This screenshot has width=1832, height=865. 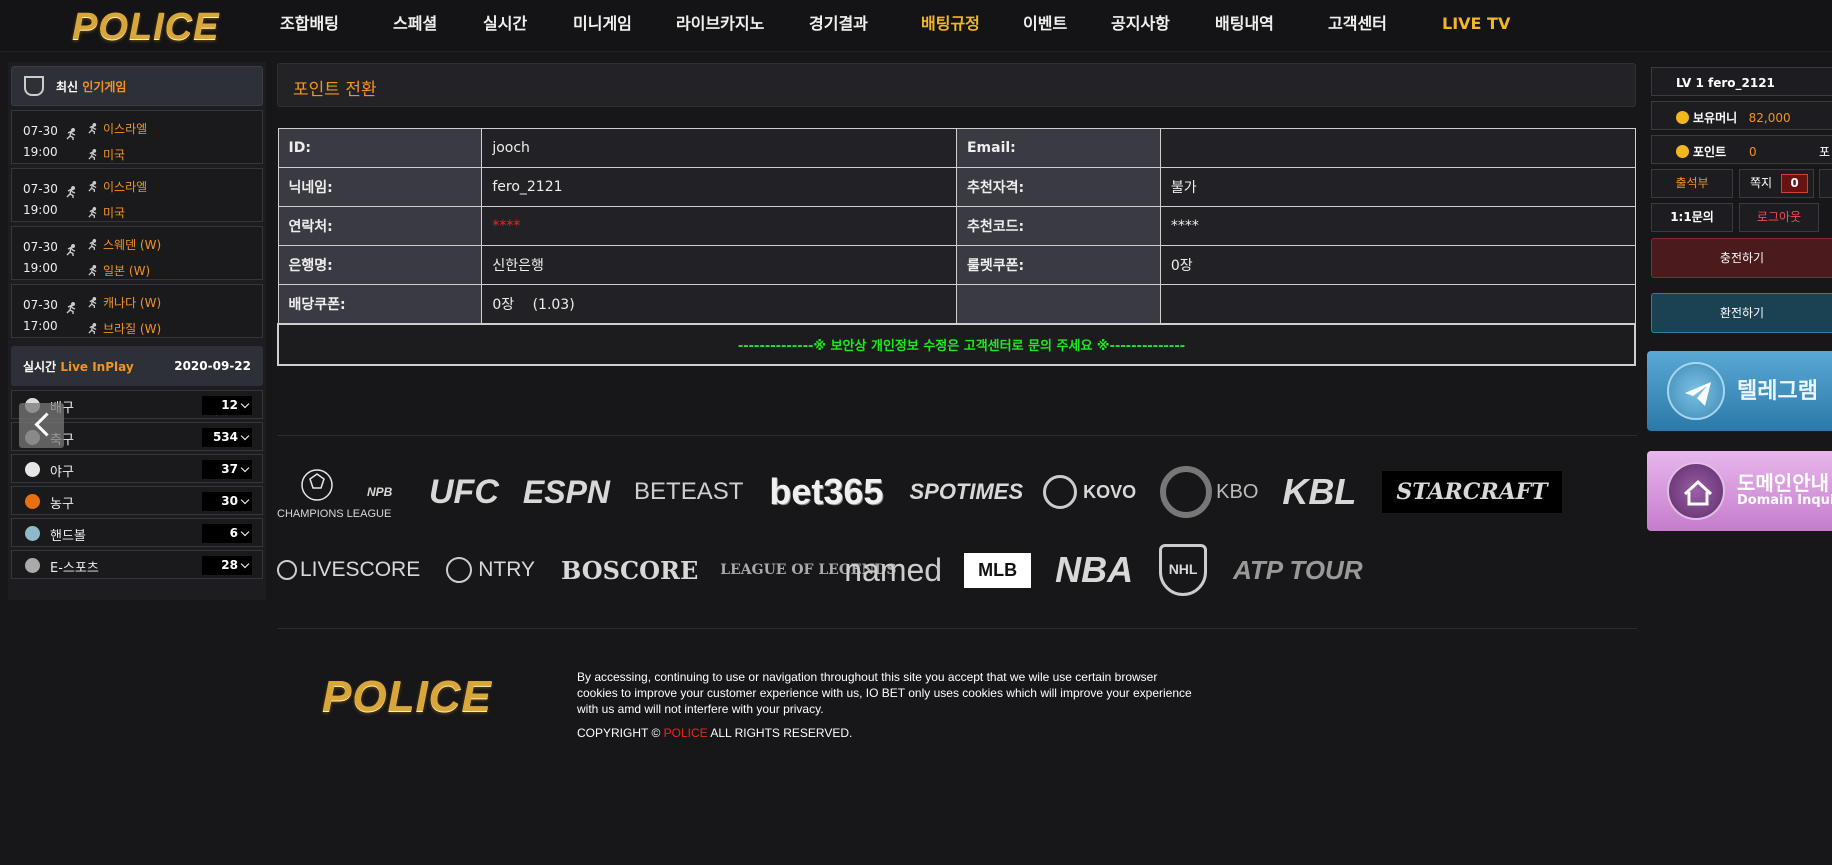 What do you see at coordinates (1237, 491) in the screenshot?
I see `kbo-text: KBO` at bounding box center [1237, 491].